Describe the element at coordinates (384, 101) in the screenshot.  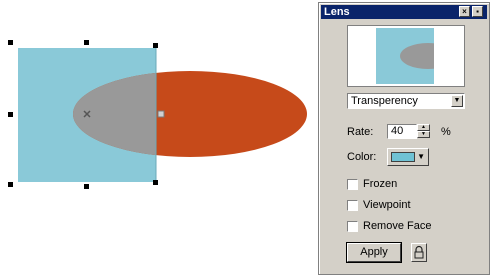
I see `lens-type-value: Transperency` at that location.